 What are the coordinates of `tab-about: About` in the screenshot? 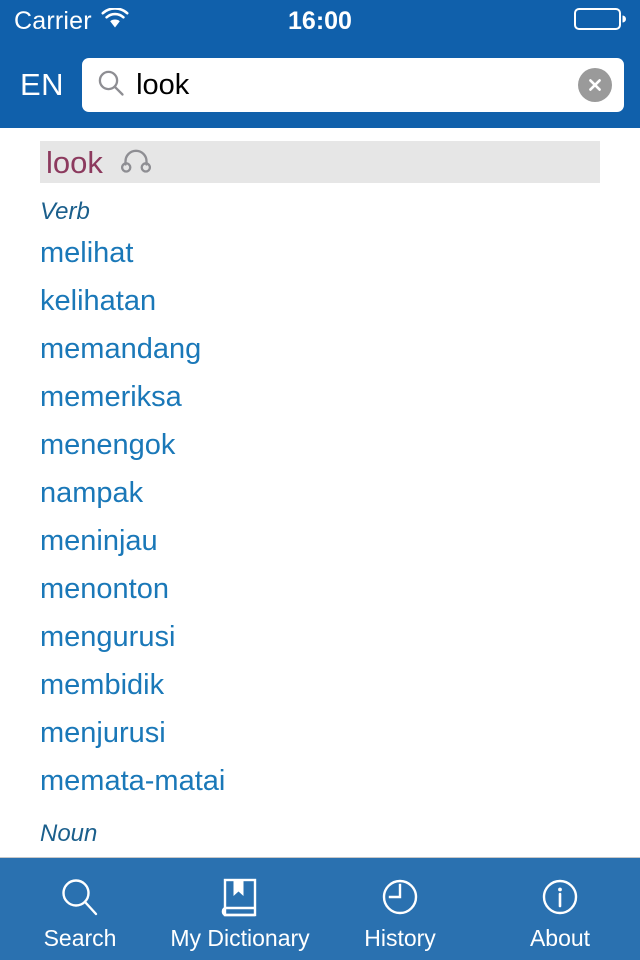 It's located at (560, 909).